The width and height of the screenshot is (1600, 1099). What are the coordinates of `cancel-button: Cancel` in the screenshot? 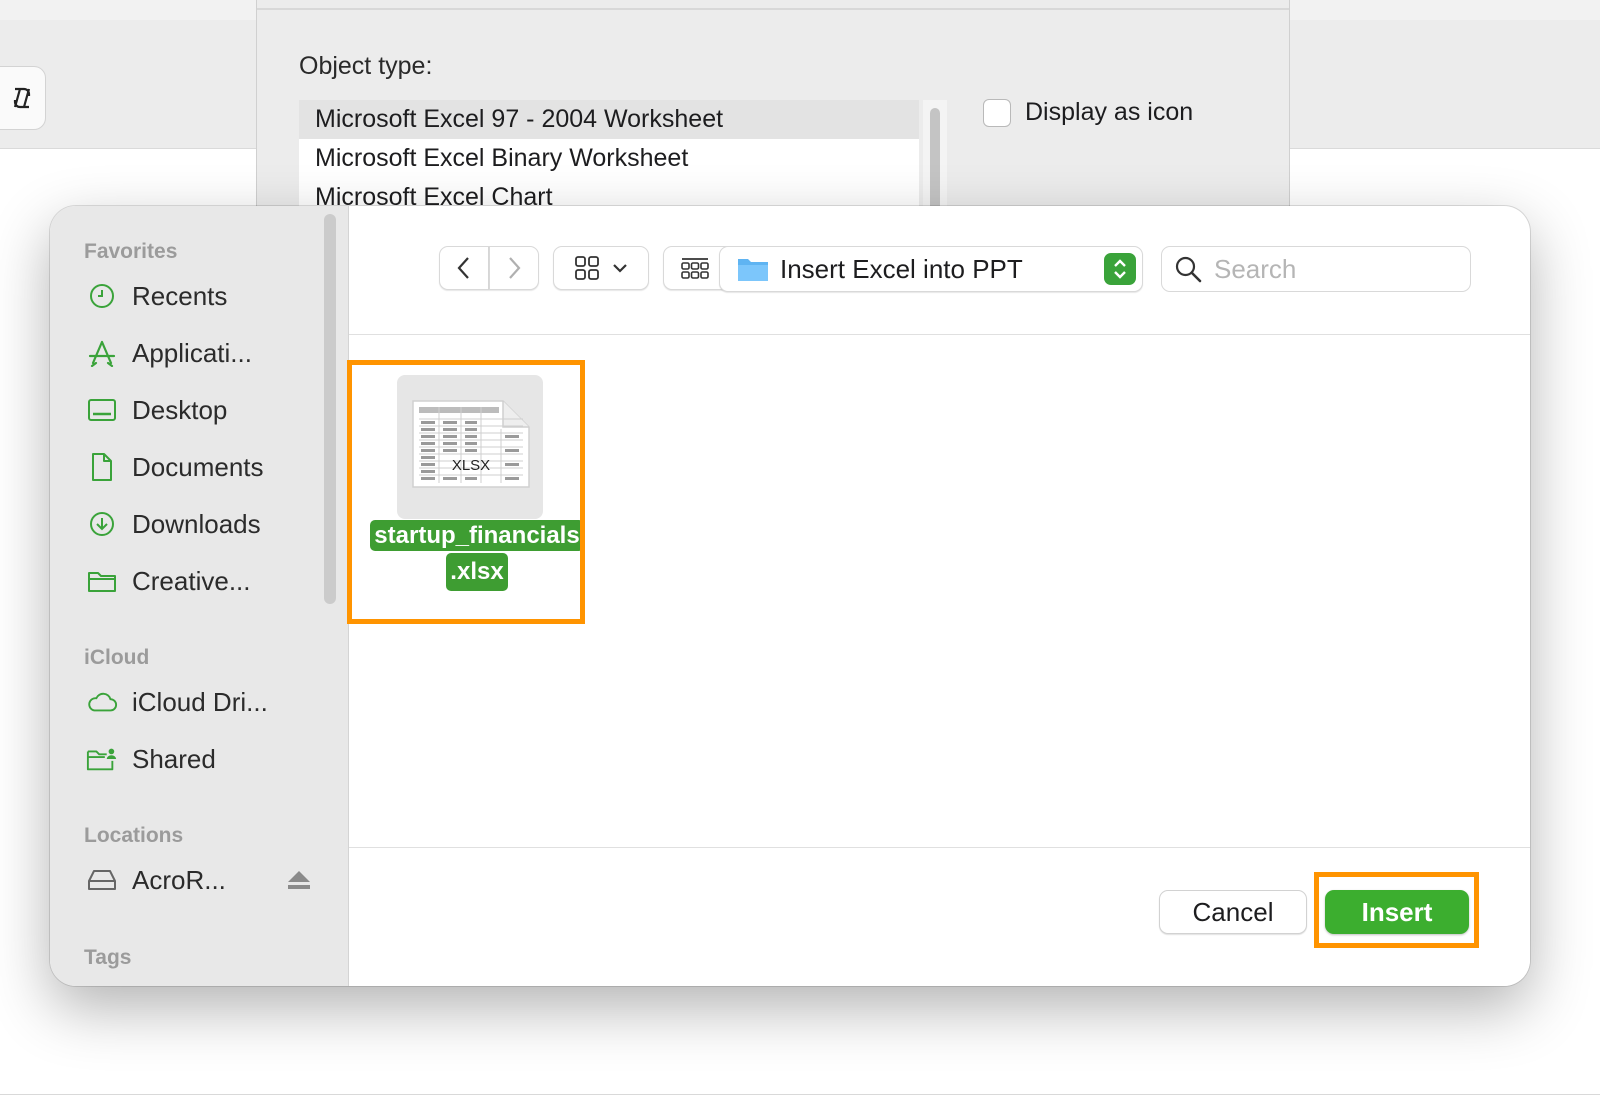 It's located at (1233, 912).